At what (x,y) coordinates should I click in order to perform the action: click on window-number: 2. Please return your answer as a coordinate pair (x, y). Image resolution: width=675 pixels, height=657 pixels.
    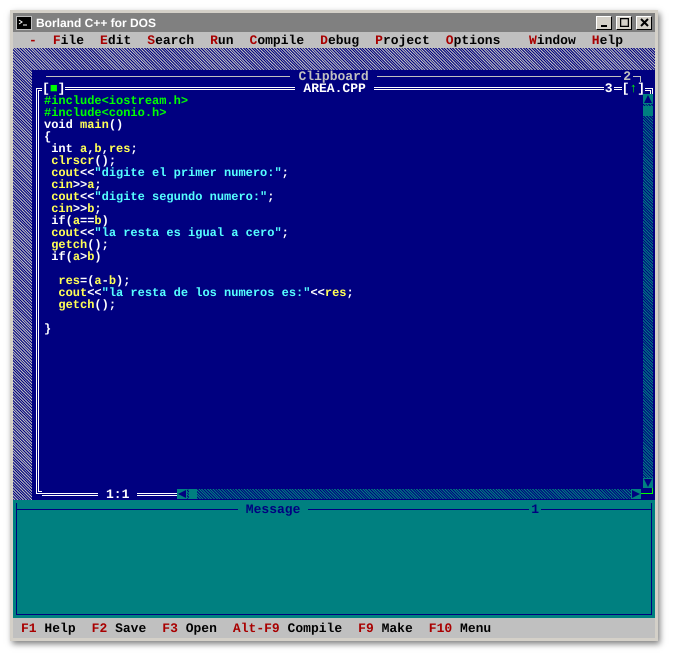
    Looking at the image, I should click on (627, 76).